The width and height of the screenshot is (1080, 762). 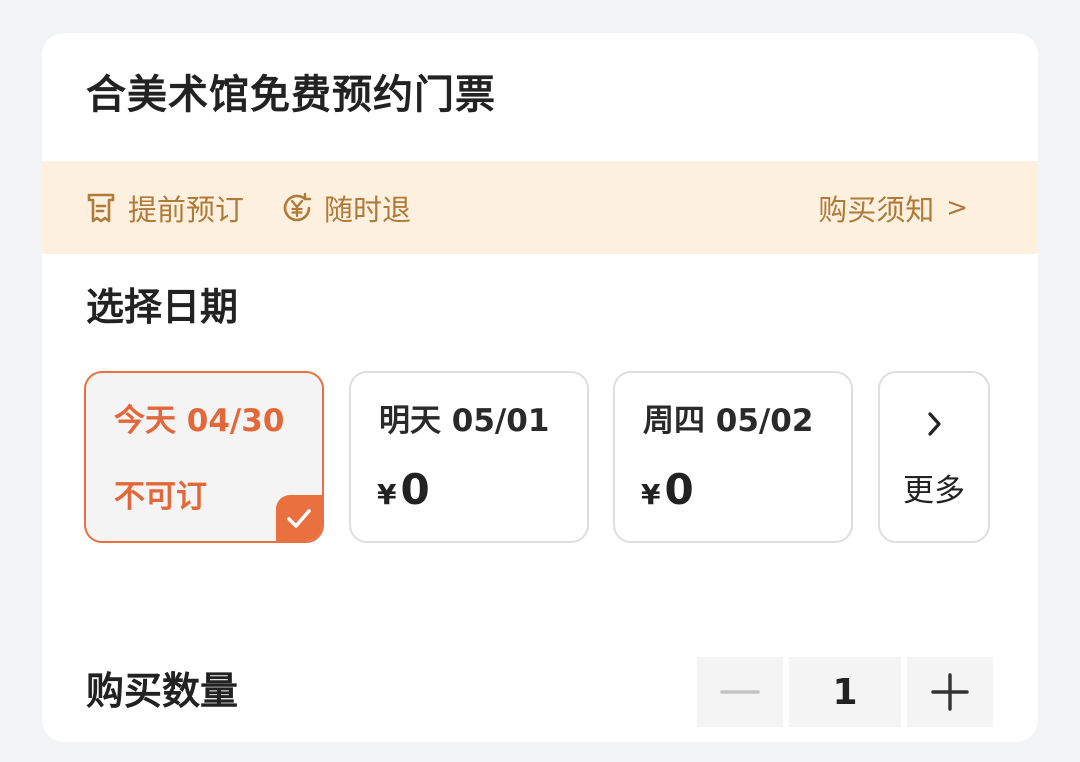 I want to click on feature-refund-anytime: 随时退, so click(x=345, y=207).